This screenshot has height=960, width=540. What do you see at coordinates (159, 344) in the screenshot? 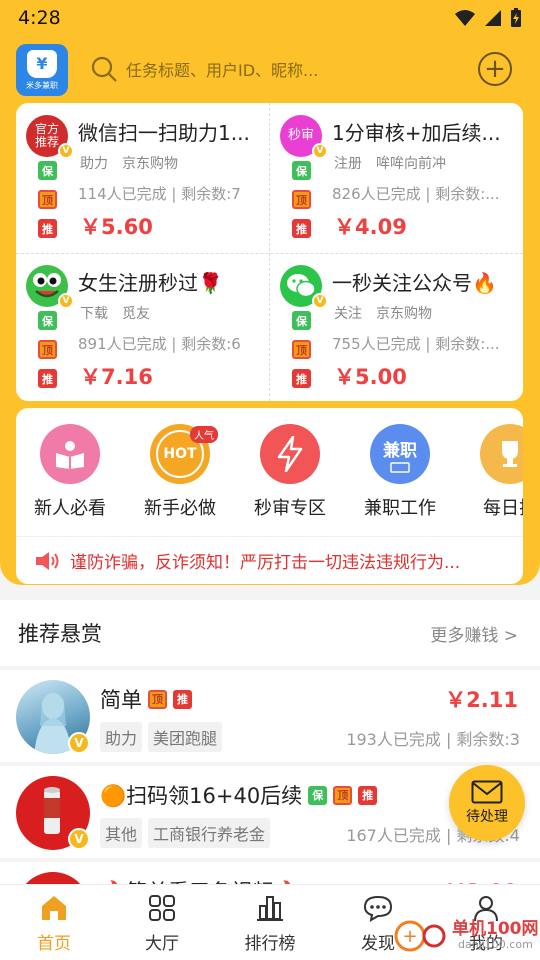
I see `task-stats: 891人已完成 | 剩余数:6` at bounding box center [159, 344].